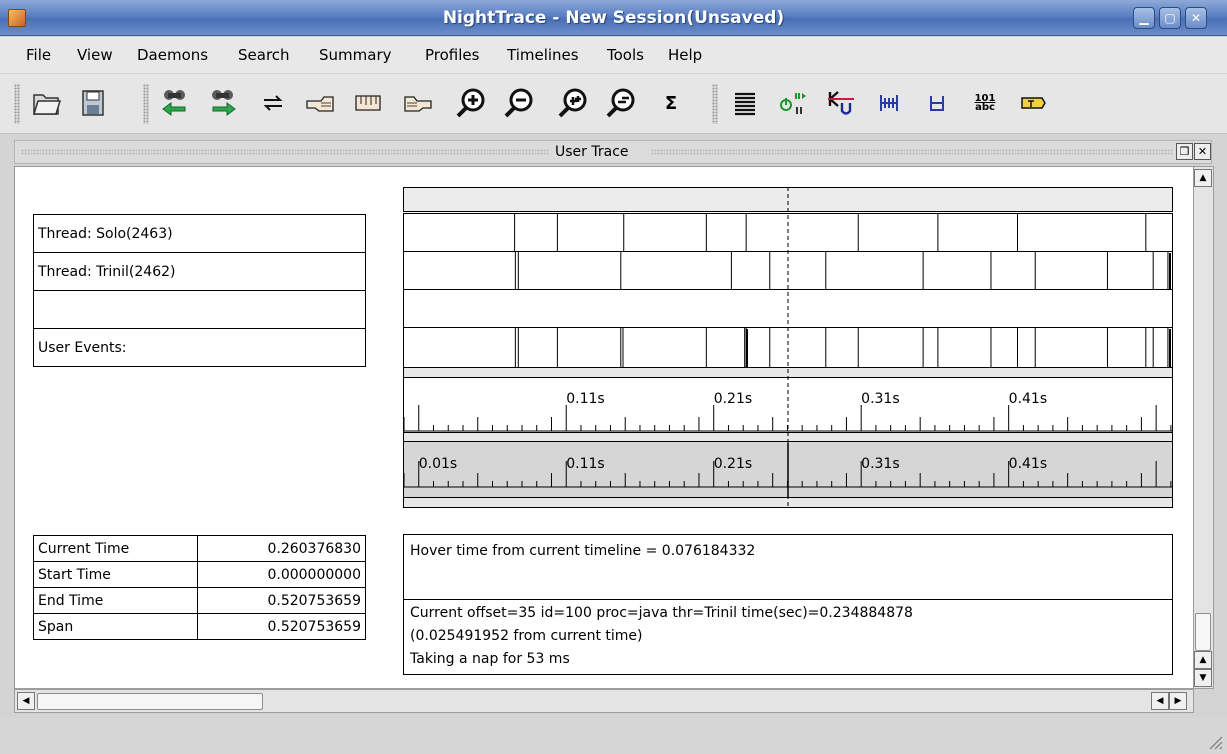  Describe the element at coordinates (93, 103) in the screenshot. I see `save-button` at that location.